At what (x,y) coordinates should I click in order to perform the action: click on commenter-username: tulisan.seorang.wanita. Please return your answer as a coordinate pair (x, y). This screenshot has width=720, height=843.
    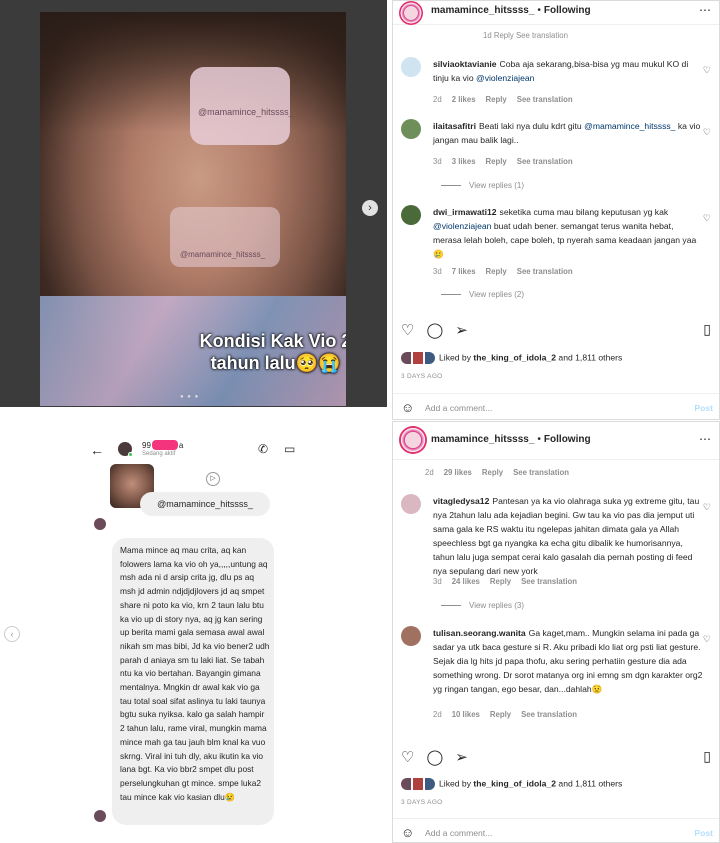
    Looking at the image, I should click on (479, 633).